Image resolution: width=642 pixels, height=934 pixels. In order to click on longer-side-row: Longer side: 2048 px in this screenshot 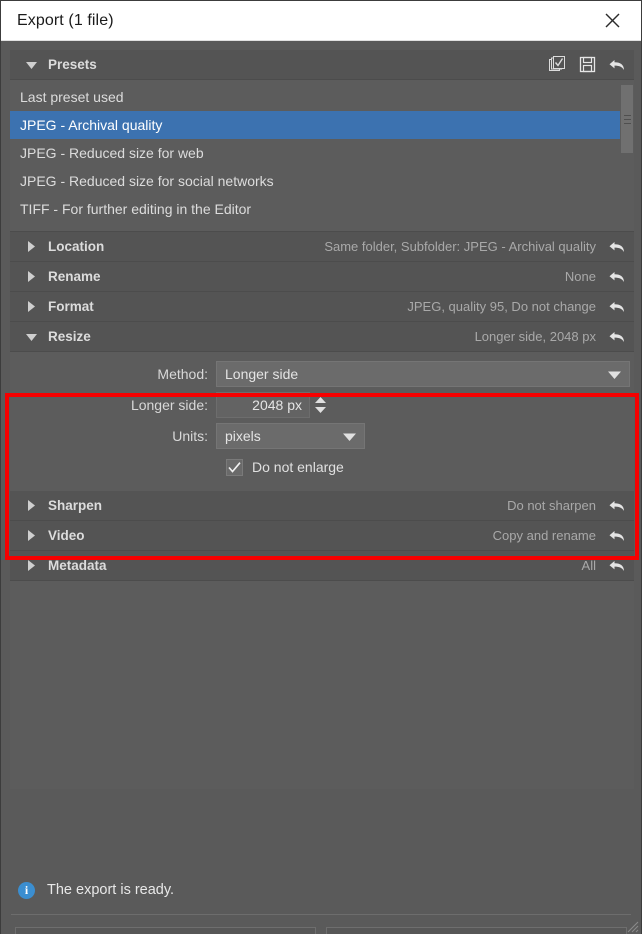, I will do `click(322, 405)`.